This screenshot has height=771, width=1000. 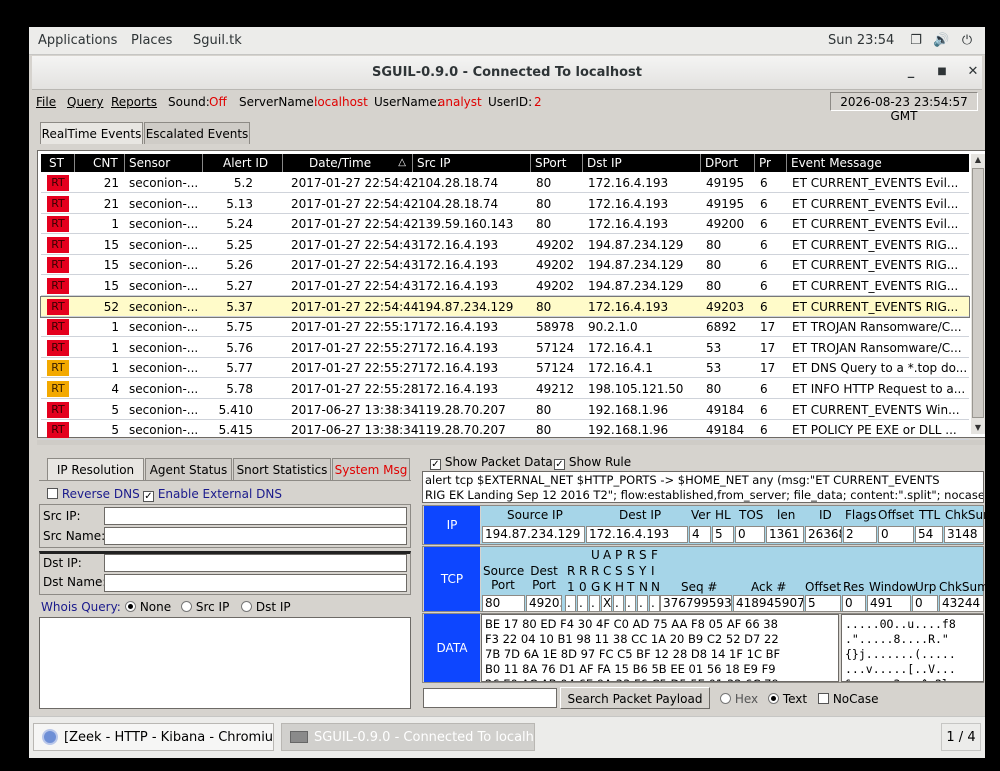 What do you see at coordinates (153, 737) in the screenshot?
I see `task-chromium: [Zeek - HTTP - Kibana - Chromium]` at bounding box center [153, 737].